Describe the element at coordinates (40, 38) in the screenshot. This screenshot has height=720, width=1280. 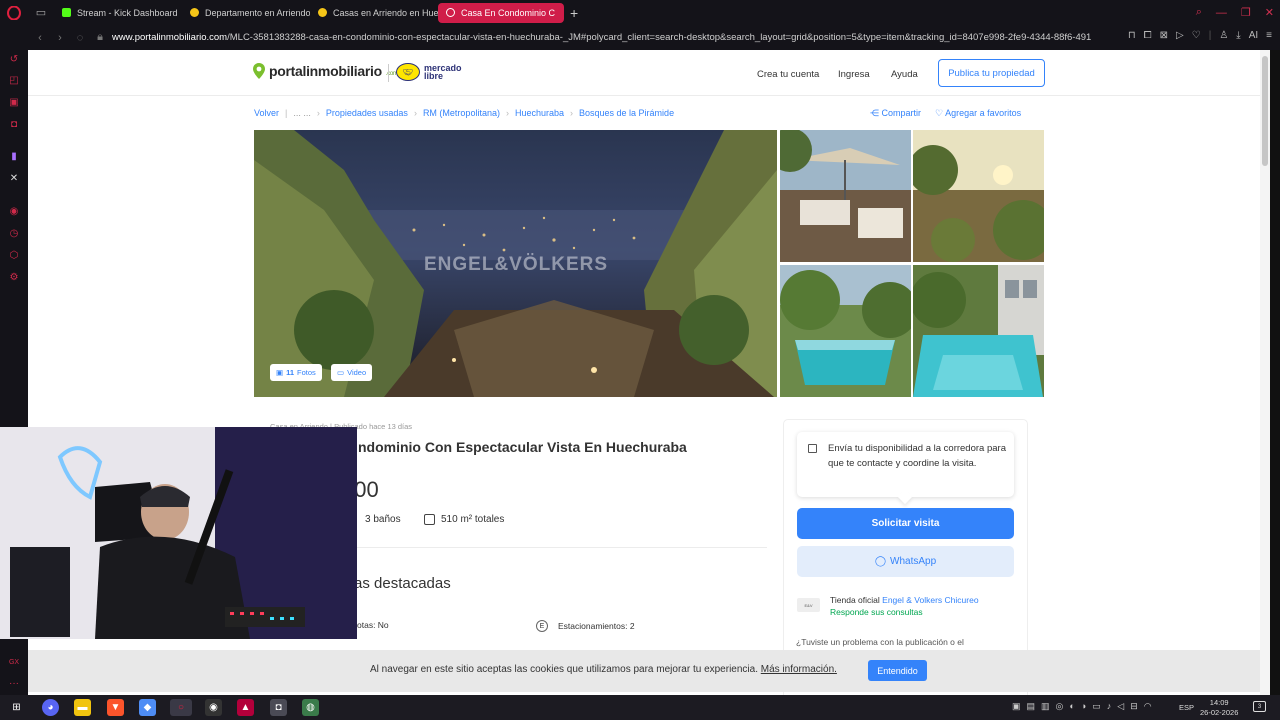
I see `back-icon: ‹` at that location.